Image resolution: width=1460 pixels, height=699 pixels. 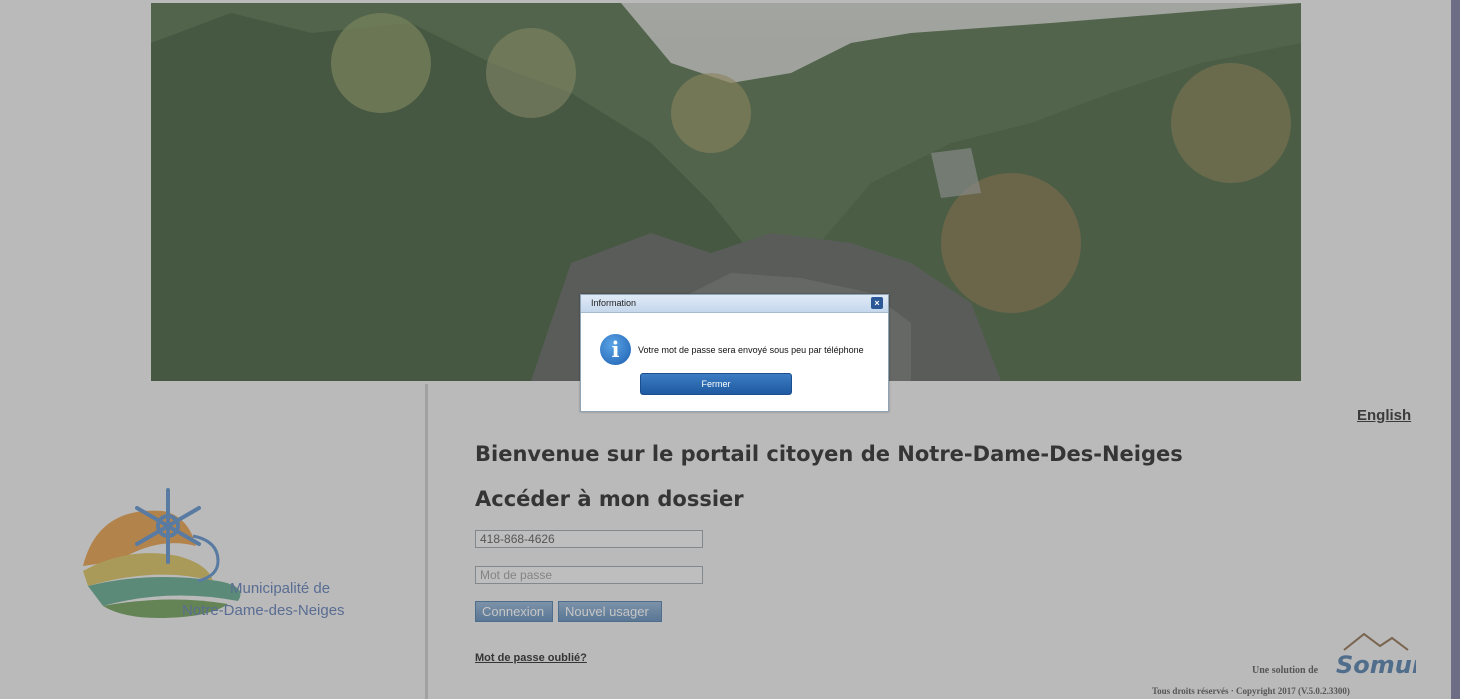 I want to click on close-icon: ×, so click(x=877, y=303).